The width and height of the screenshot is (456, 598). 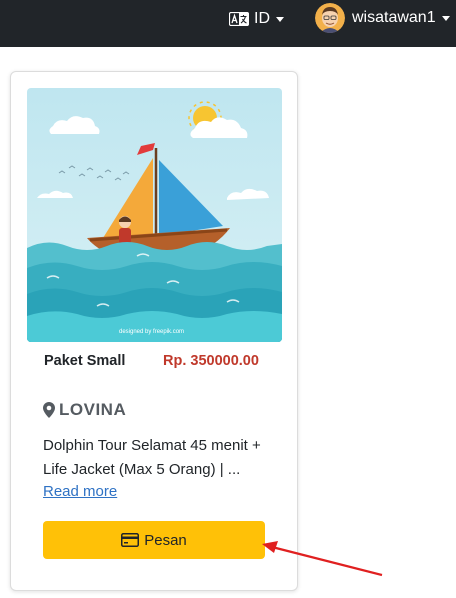 I want to click on read-more-link: Read more, so click(x=80, y=491).